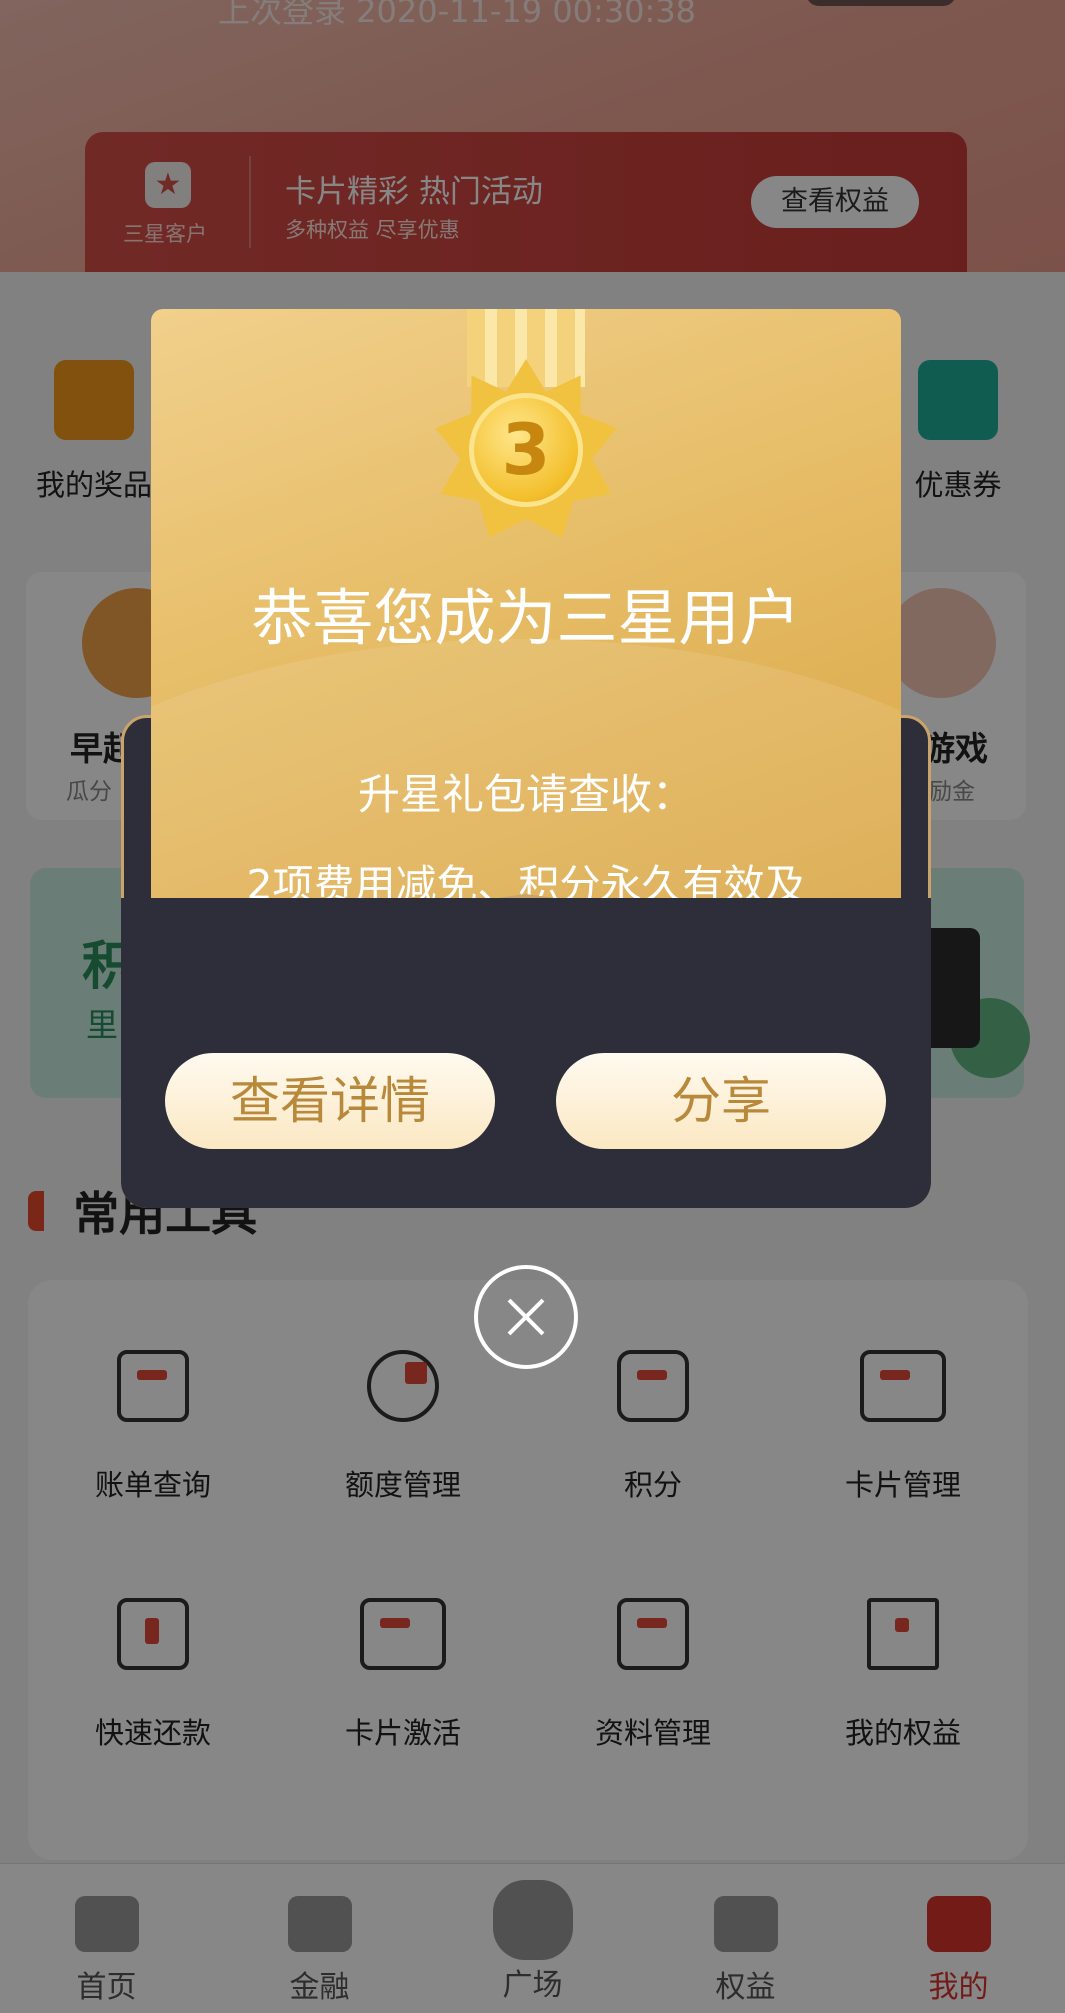 This screenshot has width=1065, height=2013. Describe the element at coordinates (330, 1101) in the screenshot. I see `view-details-button: 查看详情` at that location.